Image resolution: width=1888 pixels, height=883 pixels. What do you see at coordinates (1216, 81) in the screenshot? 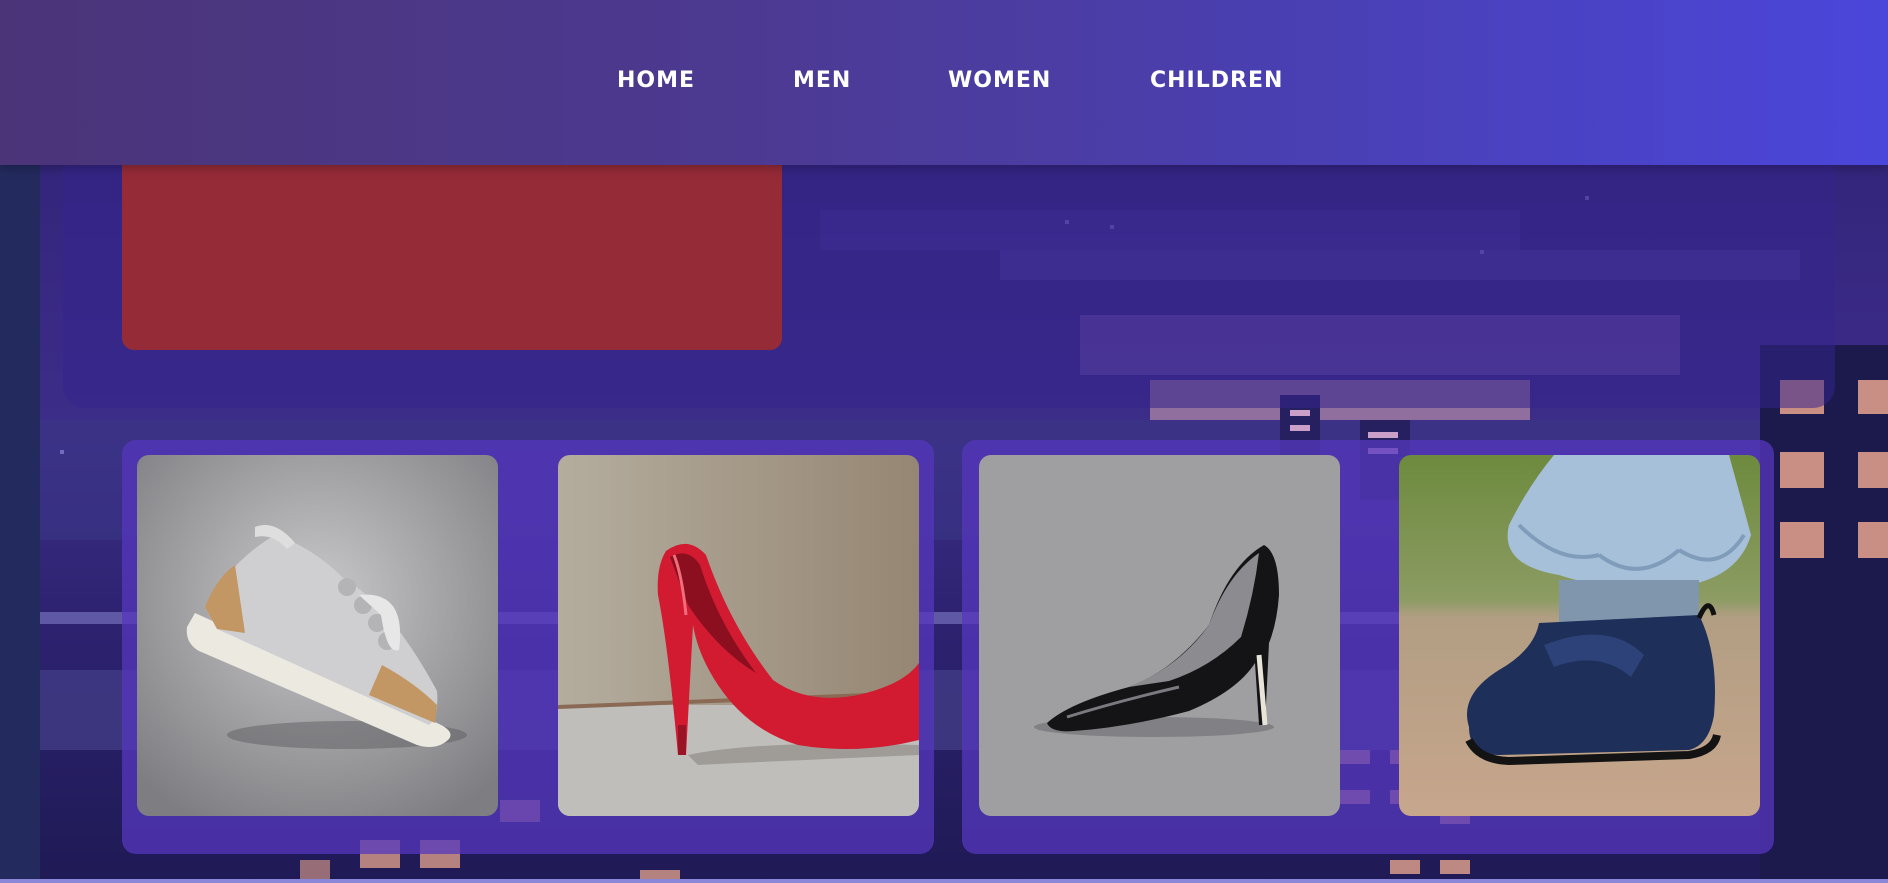
I see `nav-children: CHILDREN` at bounding box center [1216, 81].